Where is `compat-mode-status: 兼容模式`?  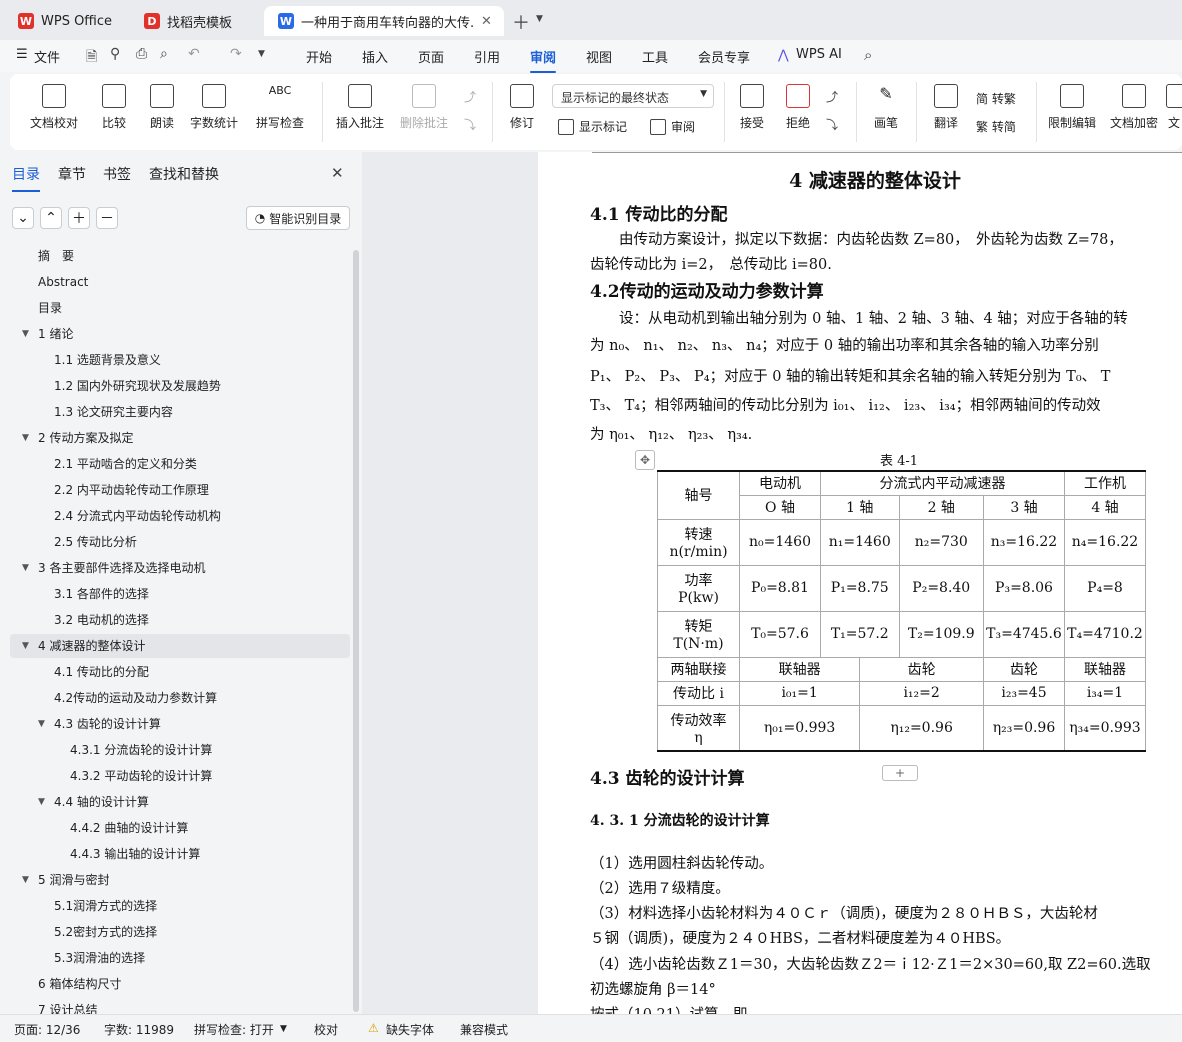 compat-mode-status: 兼容模式 is located at coordinates (484, 1029).